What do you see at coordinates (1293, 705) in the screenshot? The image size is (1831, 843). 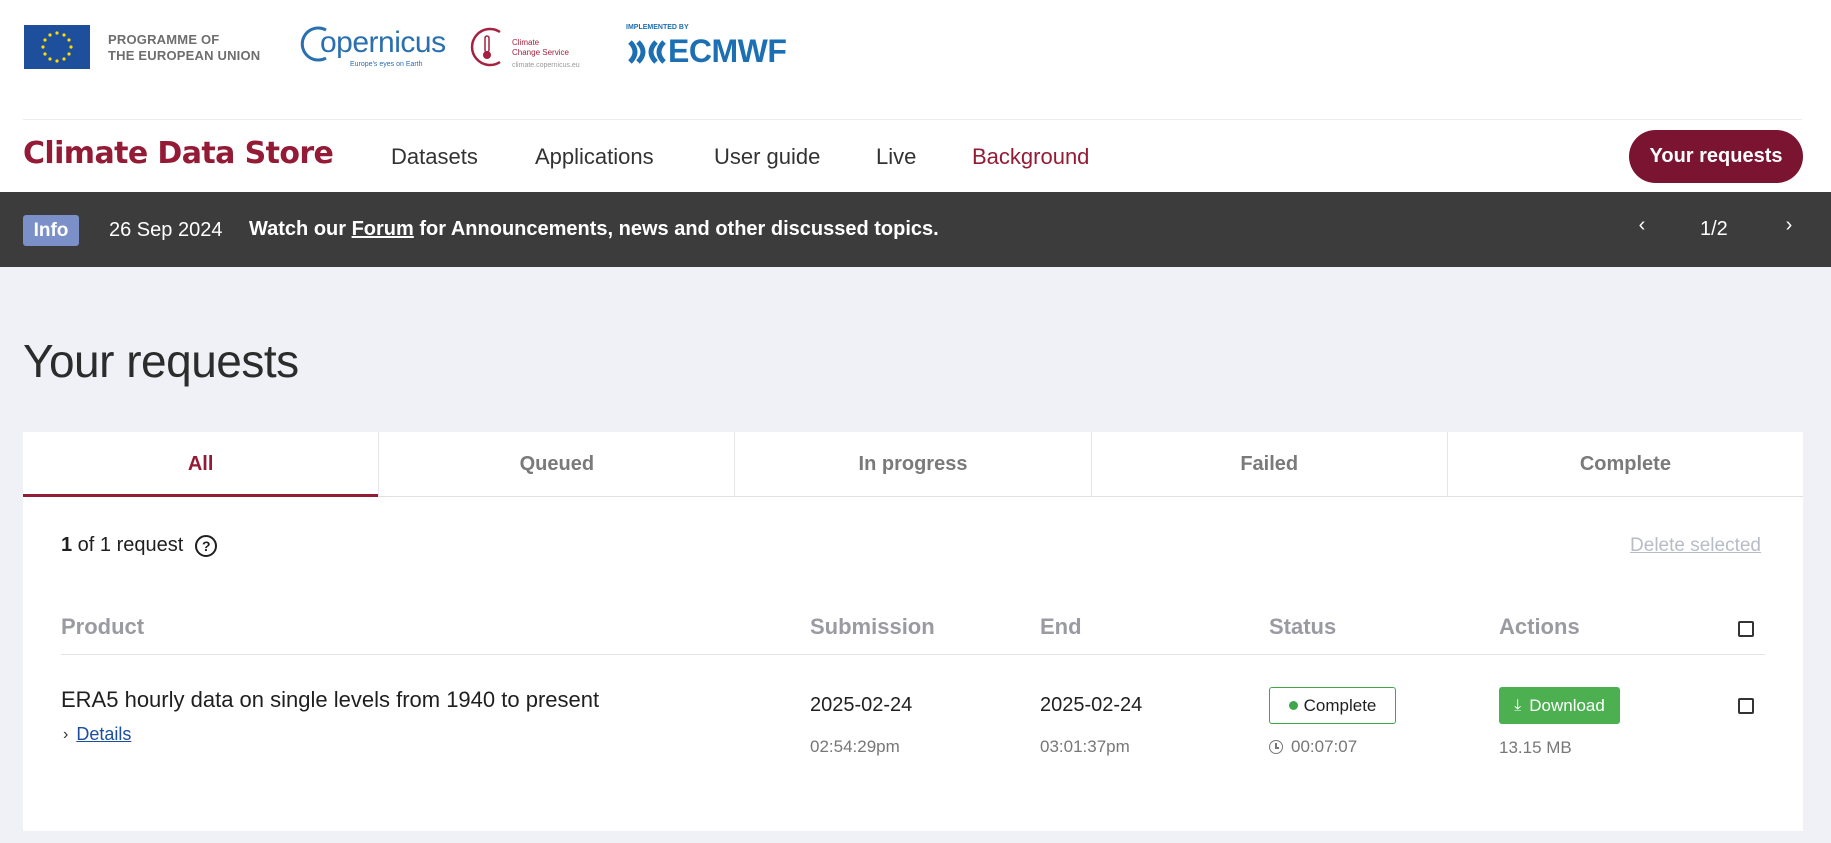 I see `status-dot-icon` at bounding box center [1293, 705].